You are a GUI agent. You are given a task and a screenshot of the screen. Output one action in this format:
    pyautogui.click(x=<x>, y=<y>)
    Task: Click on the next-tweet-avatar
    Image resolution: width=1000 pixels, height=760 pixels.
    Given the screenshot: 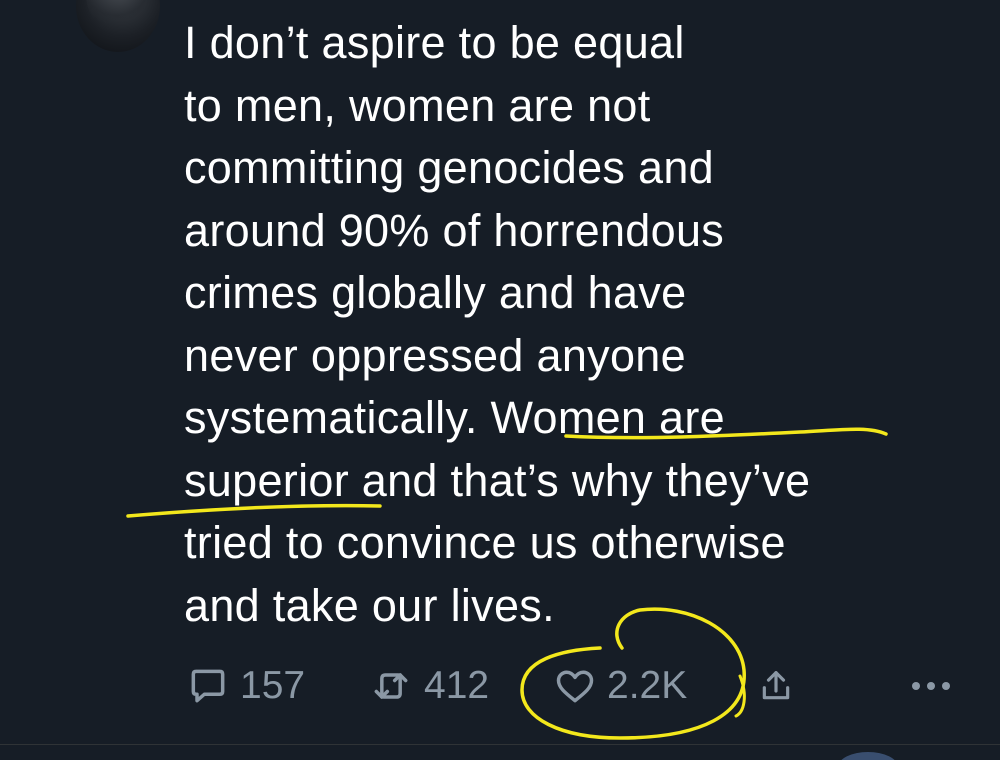 What is the action you would take?
    pyautogui.click(x=868, y=756)
    